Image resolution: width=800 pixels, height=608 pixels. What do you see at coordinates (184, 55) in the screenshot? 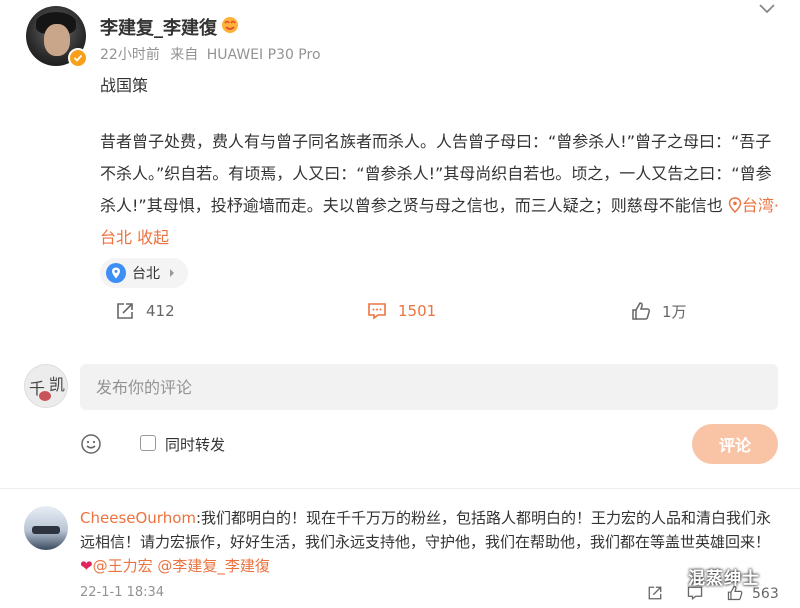
I see `source-prefix: 来自` at bounding box center [184, 55].